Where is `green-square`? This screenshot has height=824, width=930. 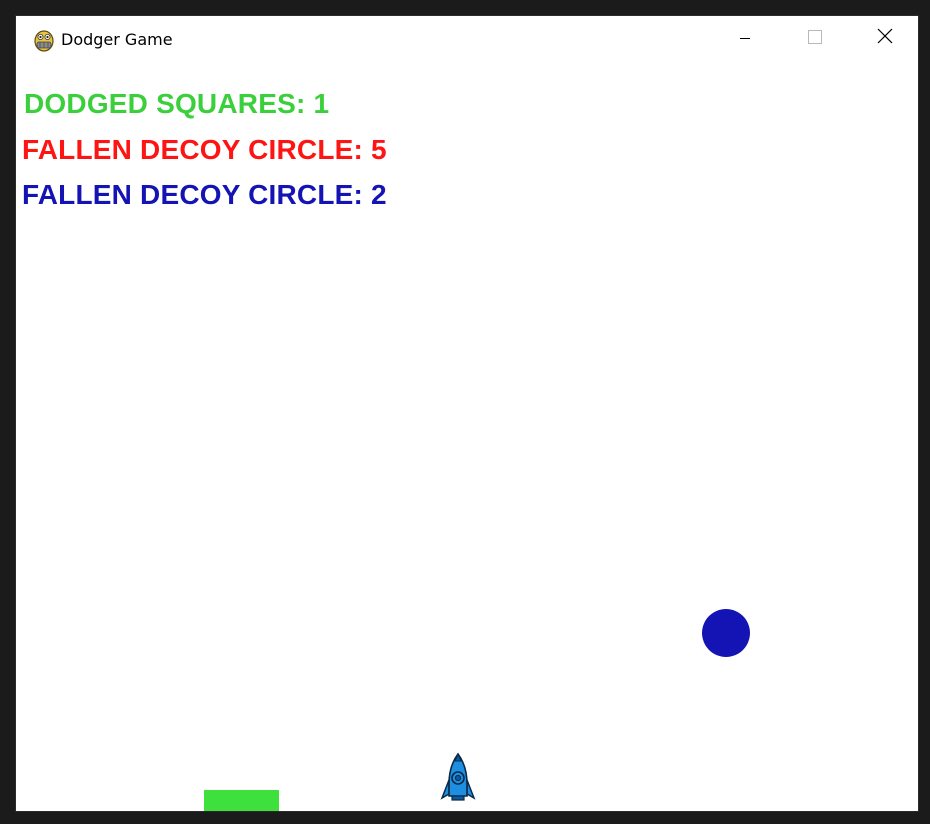 green-square is located at coordinates (241, 800).